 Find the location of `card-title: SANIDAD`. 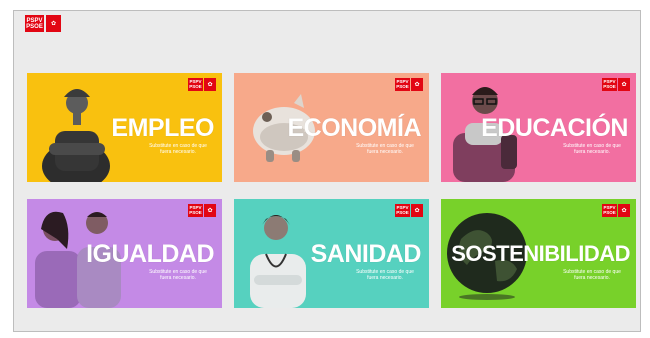

card-title: SANIDAD is located at coordinates (366, 254).